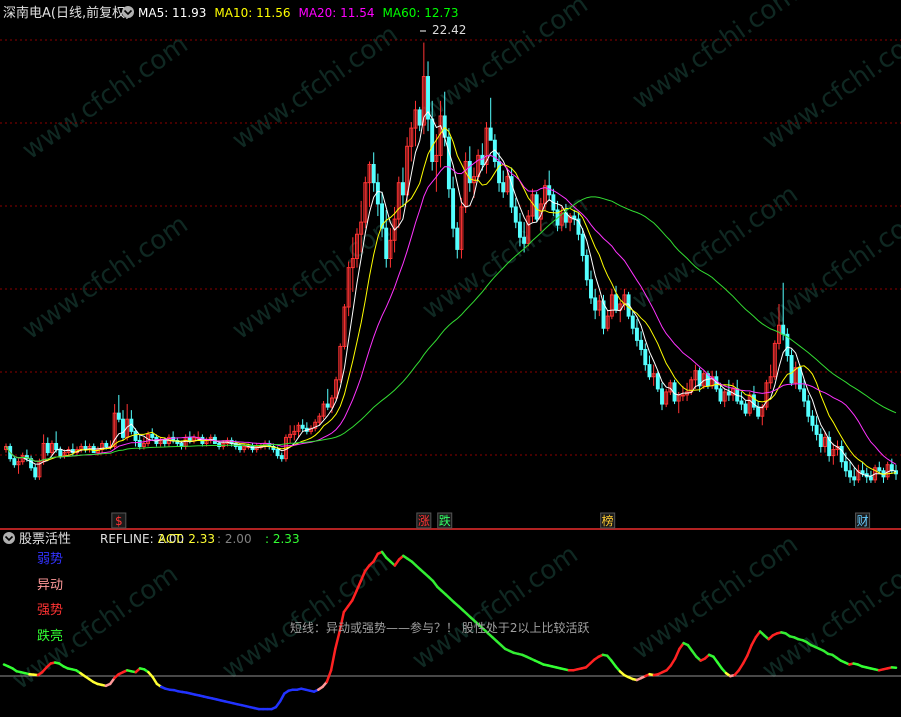 This screenshot has height=717, width=901. What do you see at coordinates (172, 13) in the screenshot?
I see `ma-legend-item: MA5: 11.93` at bounding box center [172, 13].